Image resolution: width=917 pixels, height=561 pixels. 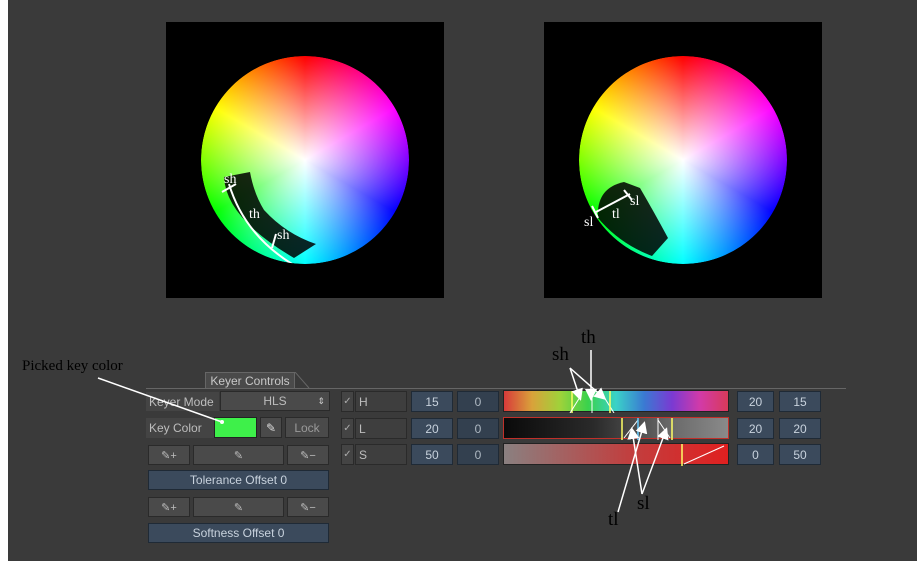 What do you see at coordinates (160, 400) in the screenshot?
I see `picked-key-color-arrow` at bounding box center [160, 400].